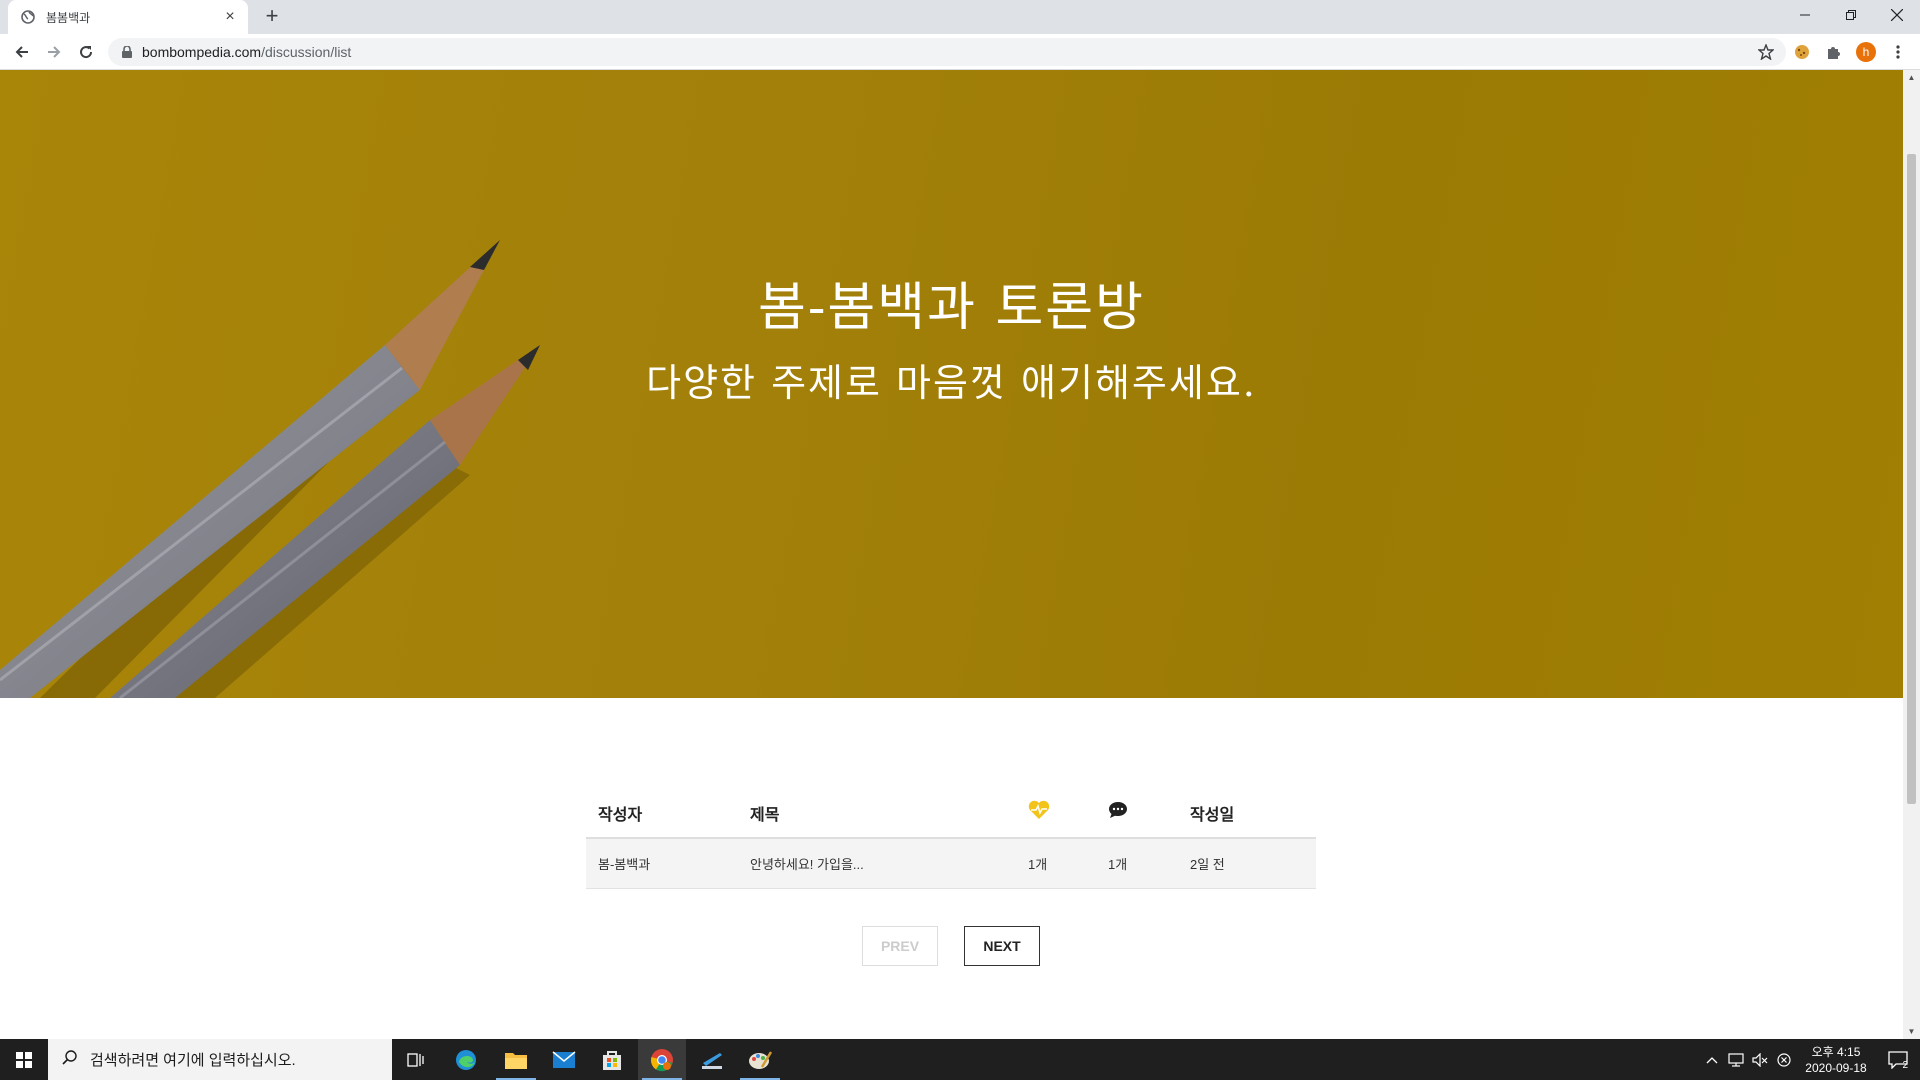 The height and width of the screenshot is (1080, 1920). I want to click on extensions-puzzle-icon, so click(1834, 52).